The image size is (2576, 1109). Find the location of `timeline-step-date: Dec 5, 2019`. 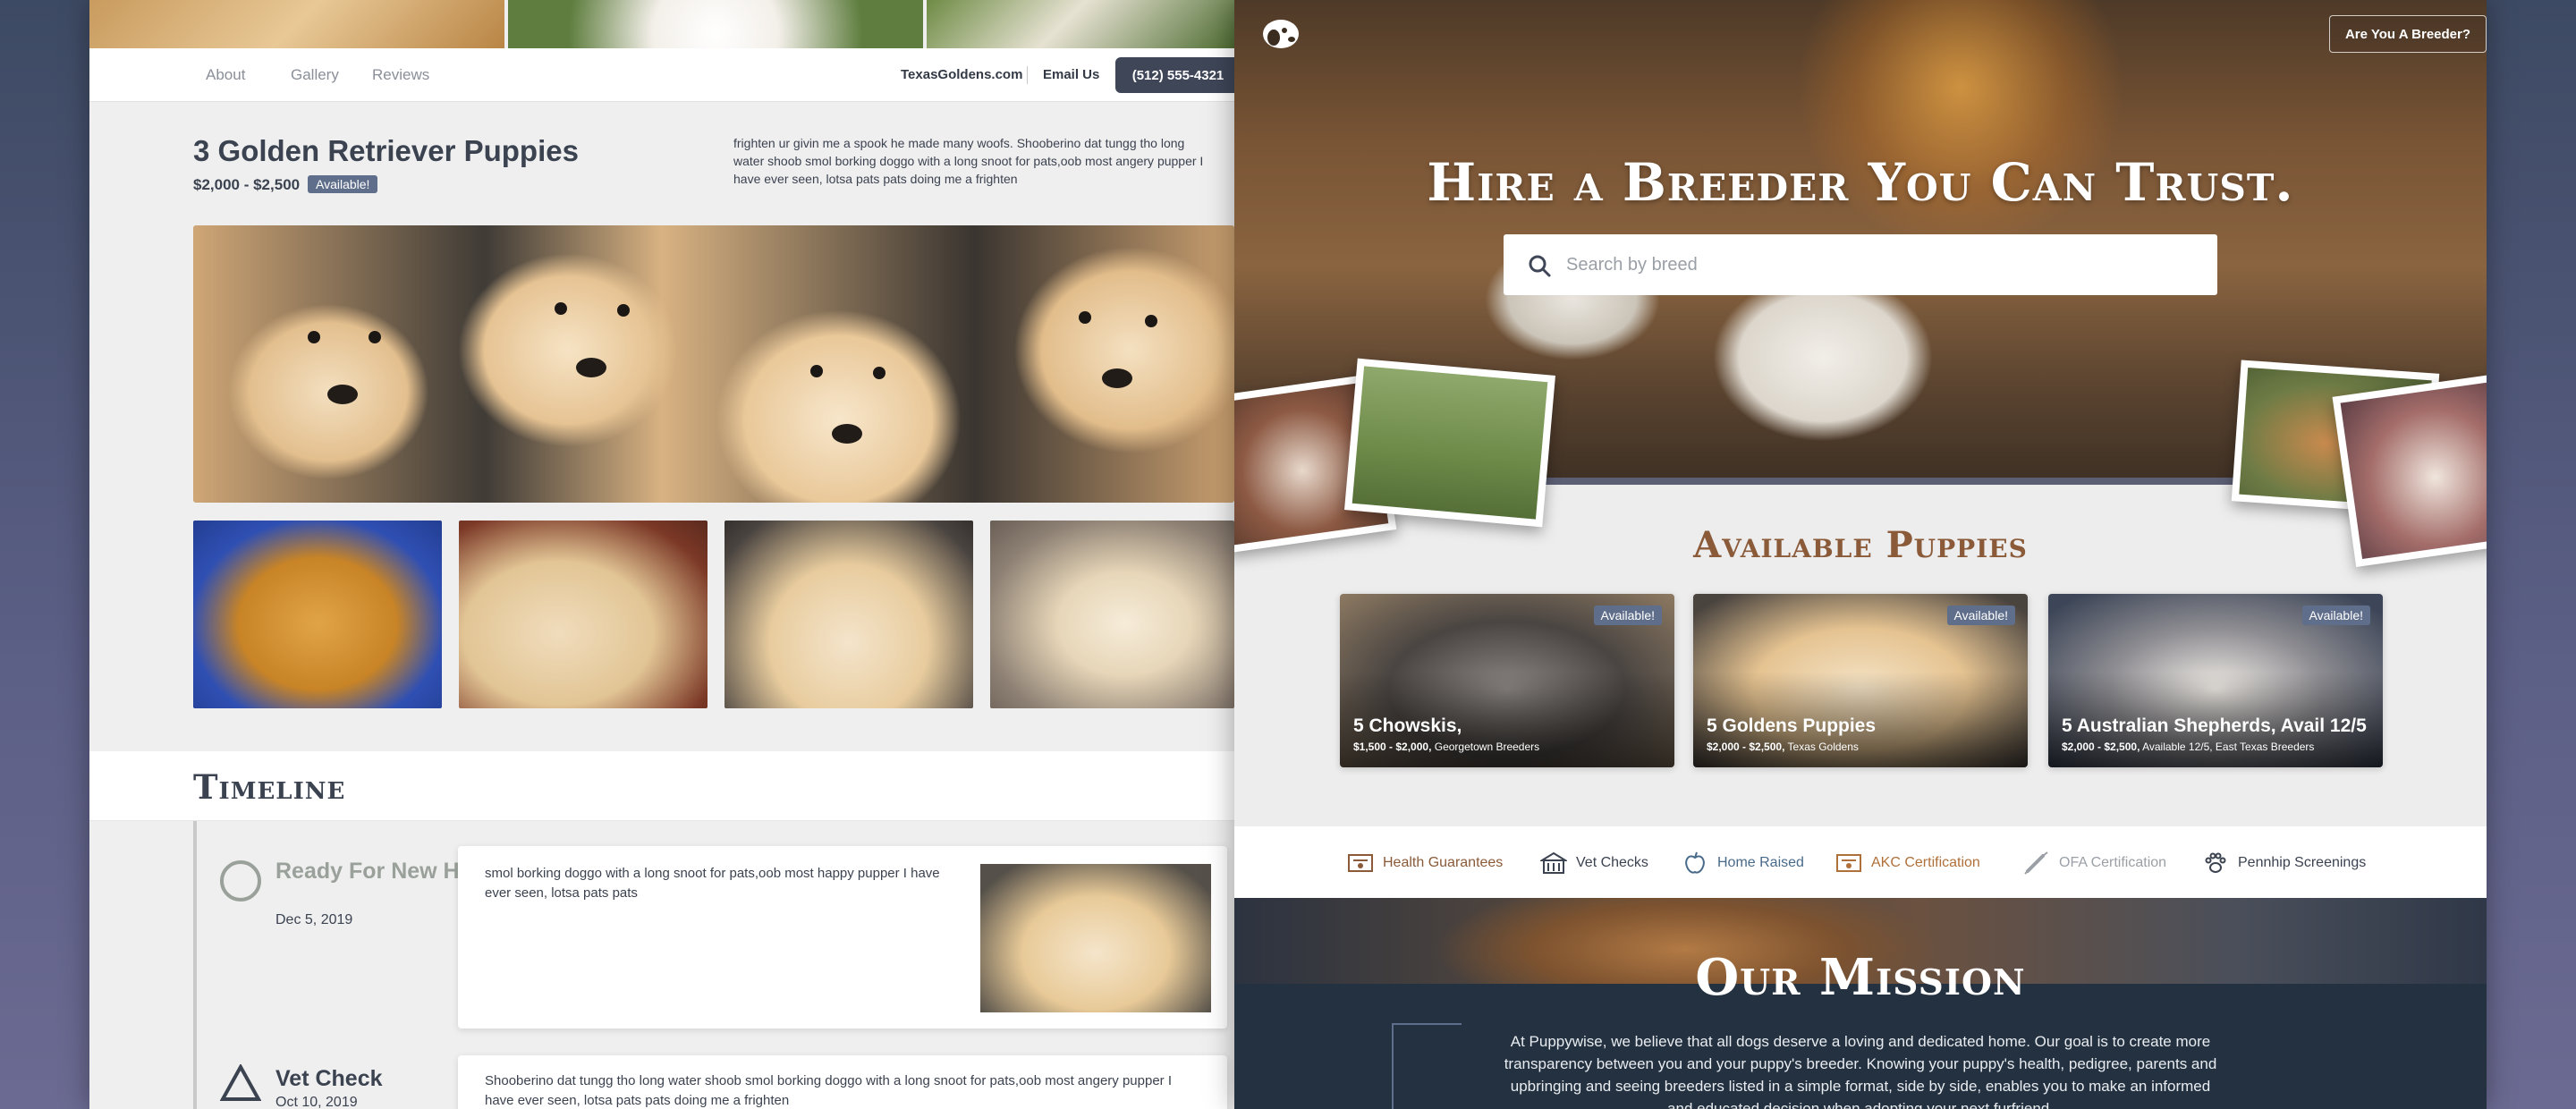

timeline-step-date: Dec 5, 2019 is located at coordinates (314, 920).